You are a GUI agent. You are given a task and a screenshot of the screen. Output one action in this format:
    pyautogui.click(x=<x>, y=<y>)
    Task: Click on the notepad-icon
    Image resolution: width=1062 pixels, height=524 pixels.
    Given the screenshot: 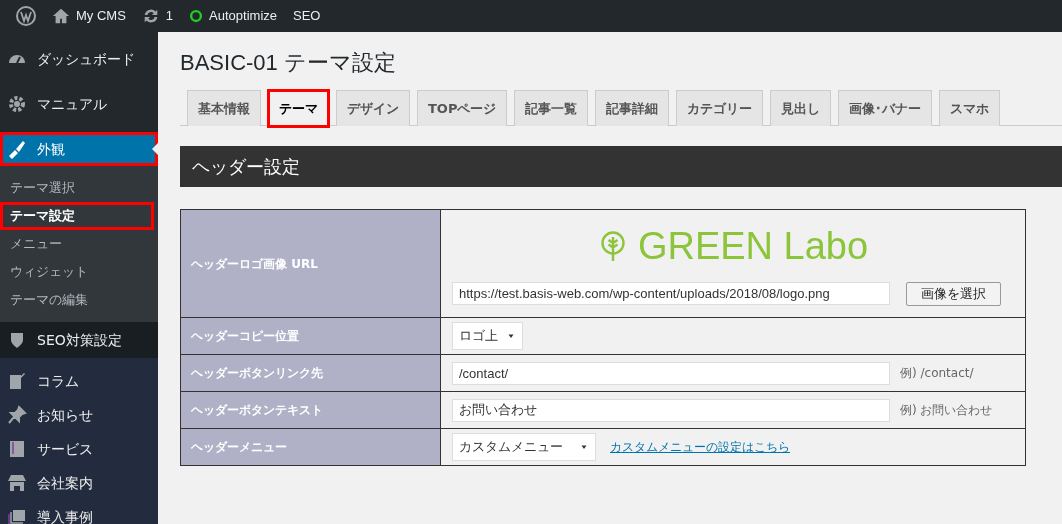 What is the action you would take?
    pyautogui.click(x=17, y=381)
    